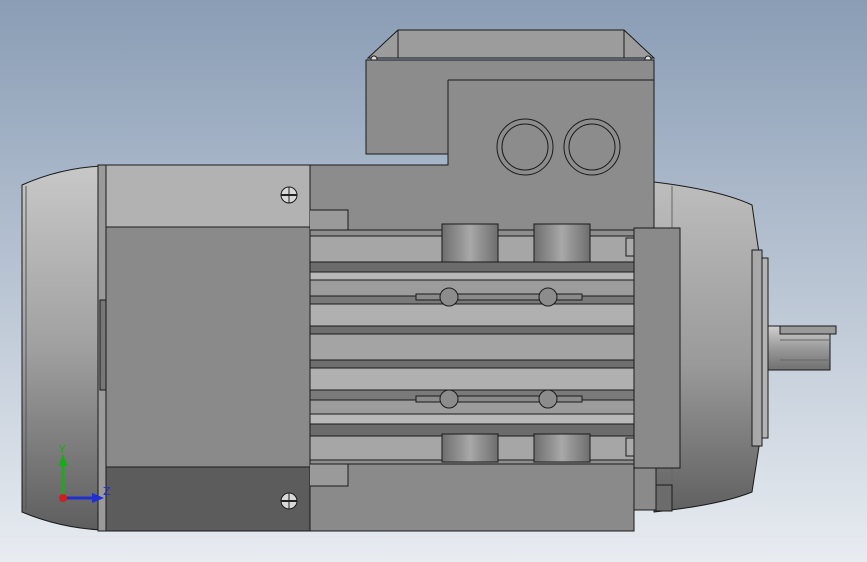  I want to click on bolt-hole-1-icon, so click(449, 297).